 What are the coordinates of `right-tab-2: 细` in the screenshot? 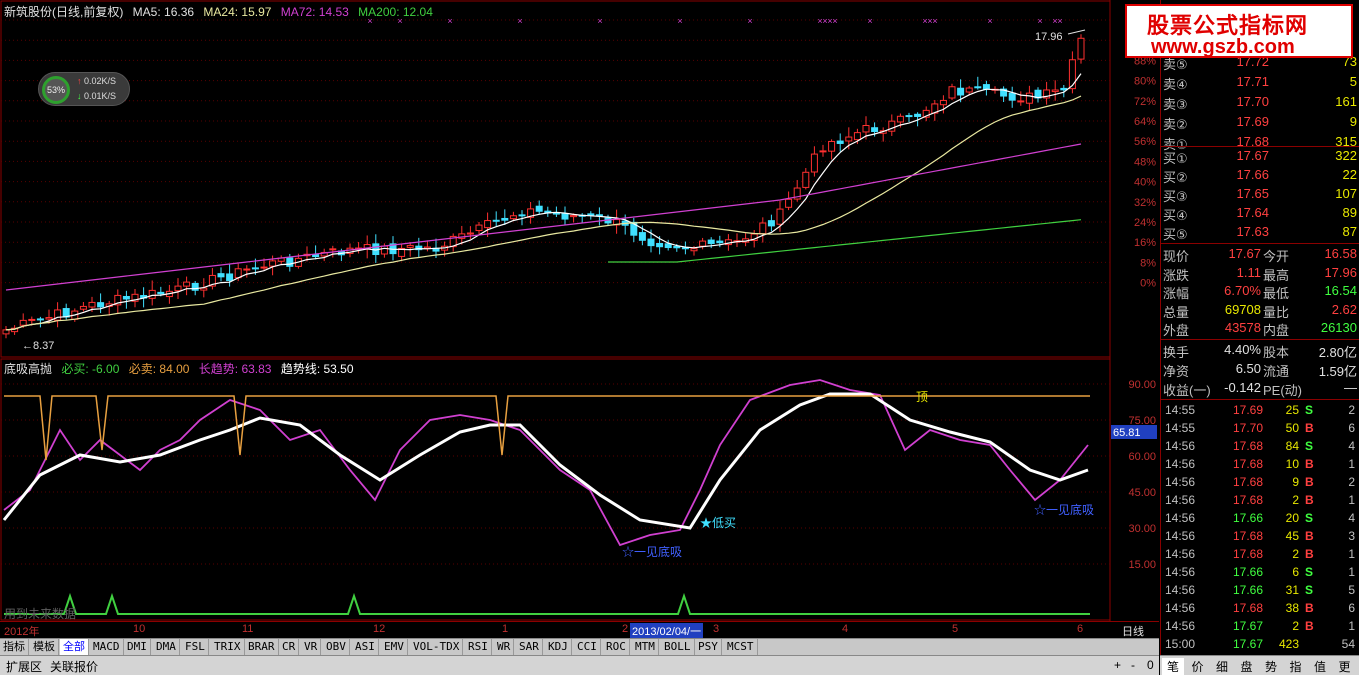 It's located at (1222, 666).